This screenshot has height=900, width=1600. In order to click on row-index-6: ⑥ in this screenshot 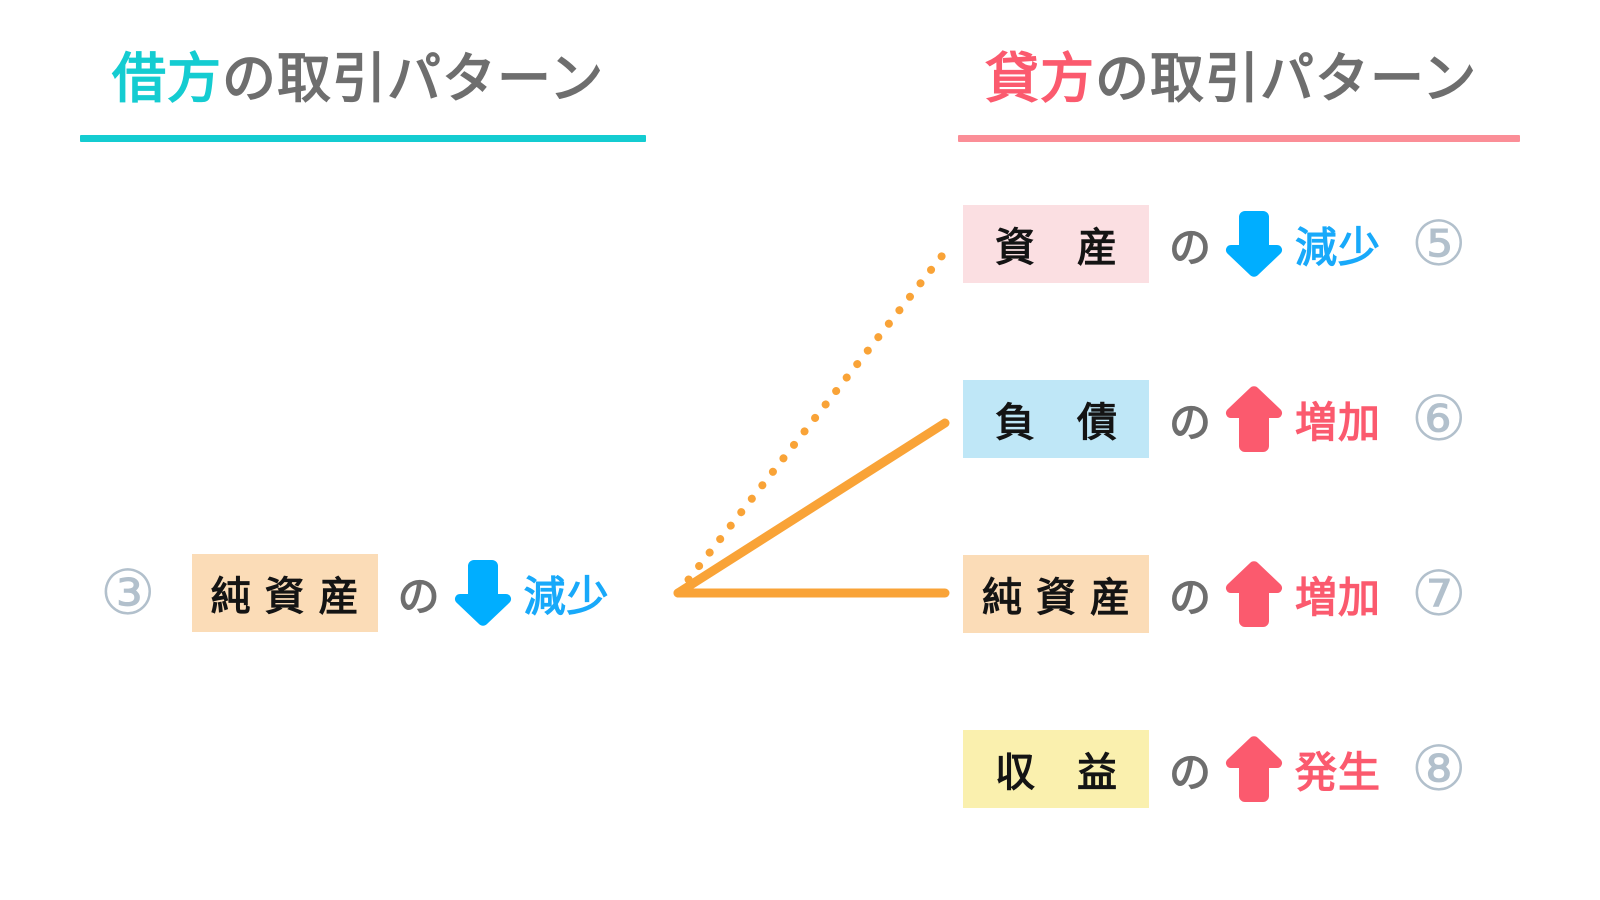, I will do `click(1439, 418)`.